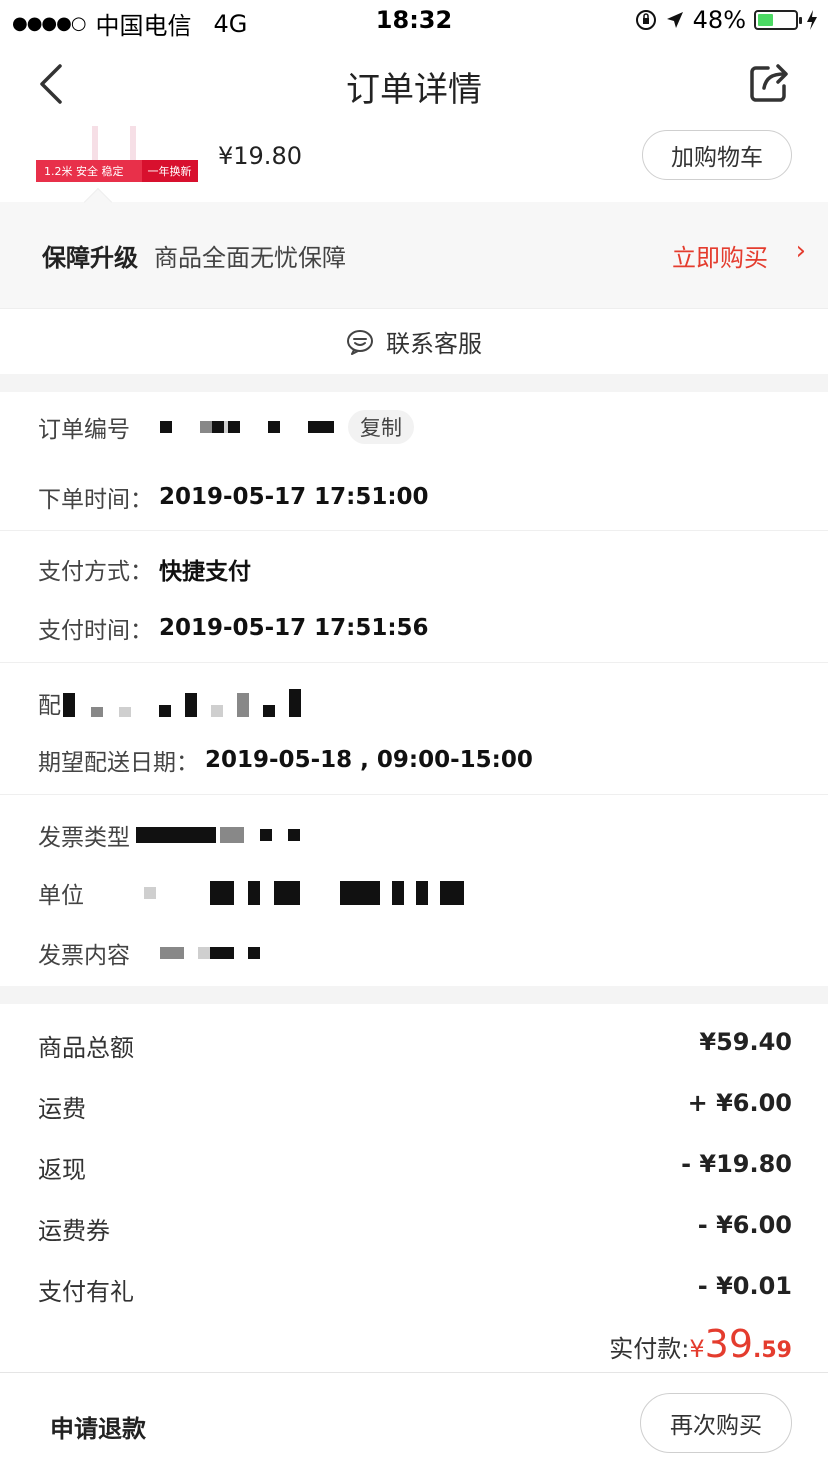 The height and width of the screenshot is (1472, 828). Describe the element at coordinates (414, 90) in the screenshot. I see `page-title: 订单详情` at that location.